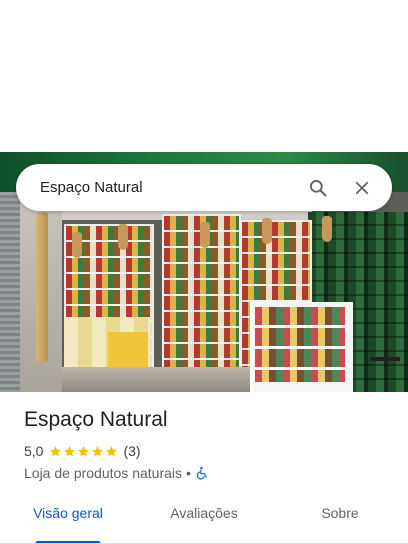  What do you see at coordinates (96, 419) in the screenshot?
I see `place-title: Espaço Natural` at bounding box center [96, 419].